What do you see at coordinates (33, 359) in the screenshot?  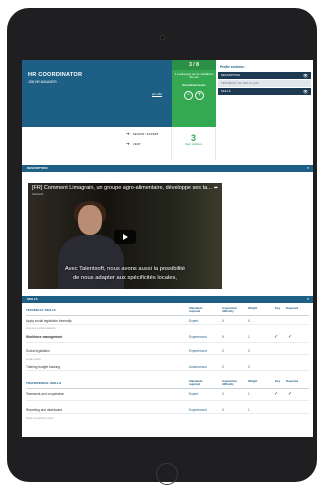 I see `skill-note: Legal watch` at bounding box center [33, 359].